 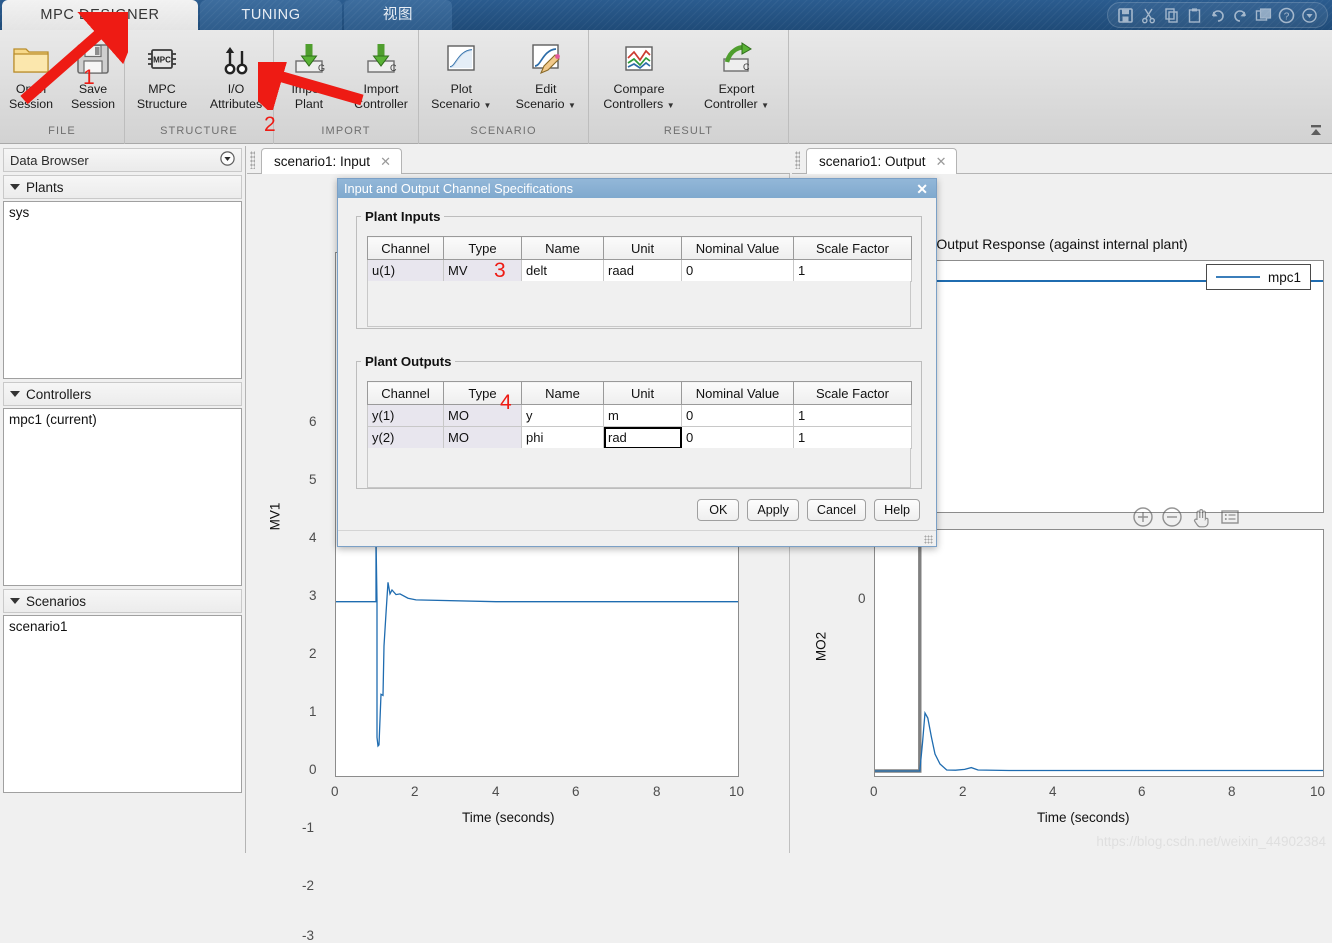 What do you see at coordinates (408, 361) in the screenshot?
I see `plant-outputs-legend: Plant Outputs` at bounding box center [408, 361].